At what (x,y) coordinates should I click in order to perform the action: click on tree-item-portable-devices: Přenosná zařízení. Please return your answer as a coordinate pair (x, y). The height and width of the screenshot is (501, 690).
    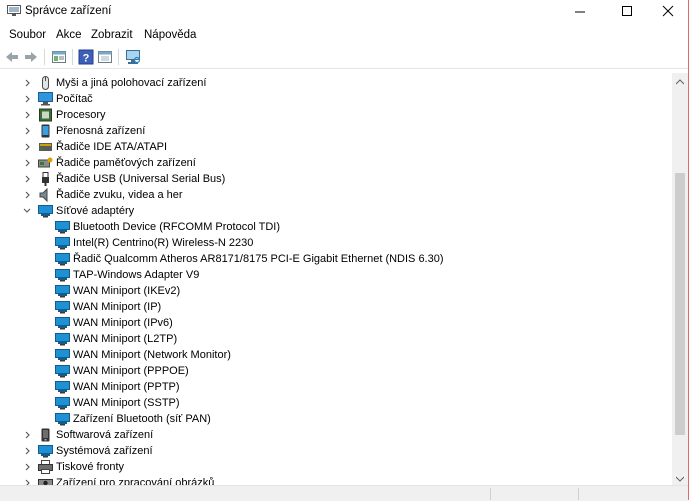
    Looking at the image, I should click on (336, 131).